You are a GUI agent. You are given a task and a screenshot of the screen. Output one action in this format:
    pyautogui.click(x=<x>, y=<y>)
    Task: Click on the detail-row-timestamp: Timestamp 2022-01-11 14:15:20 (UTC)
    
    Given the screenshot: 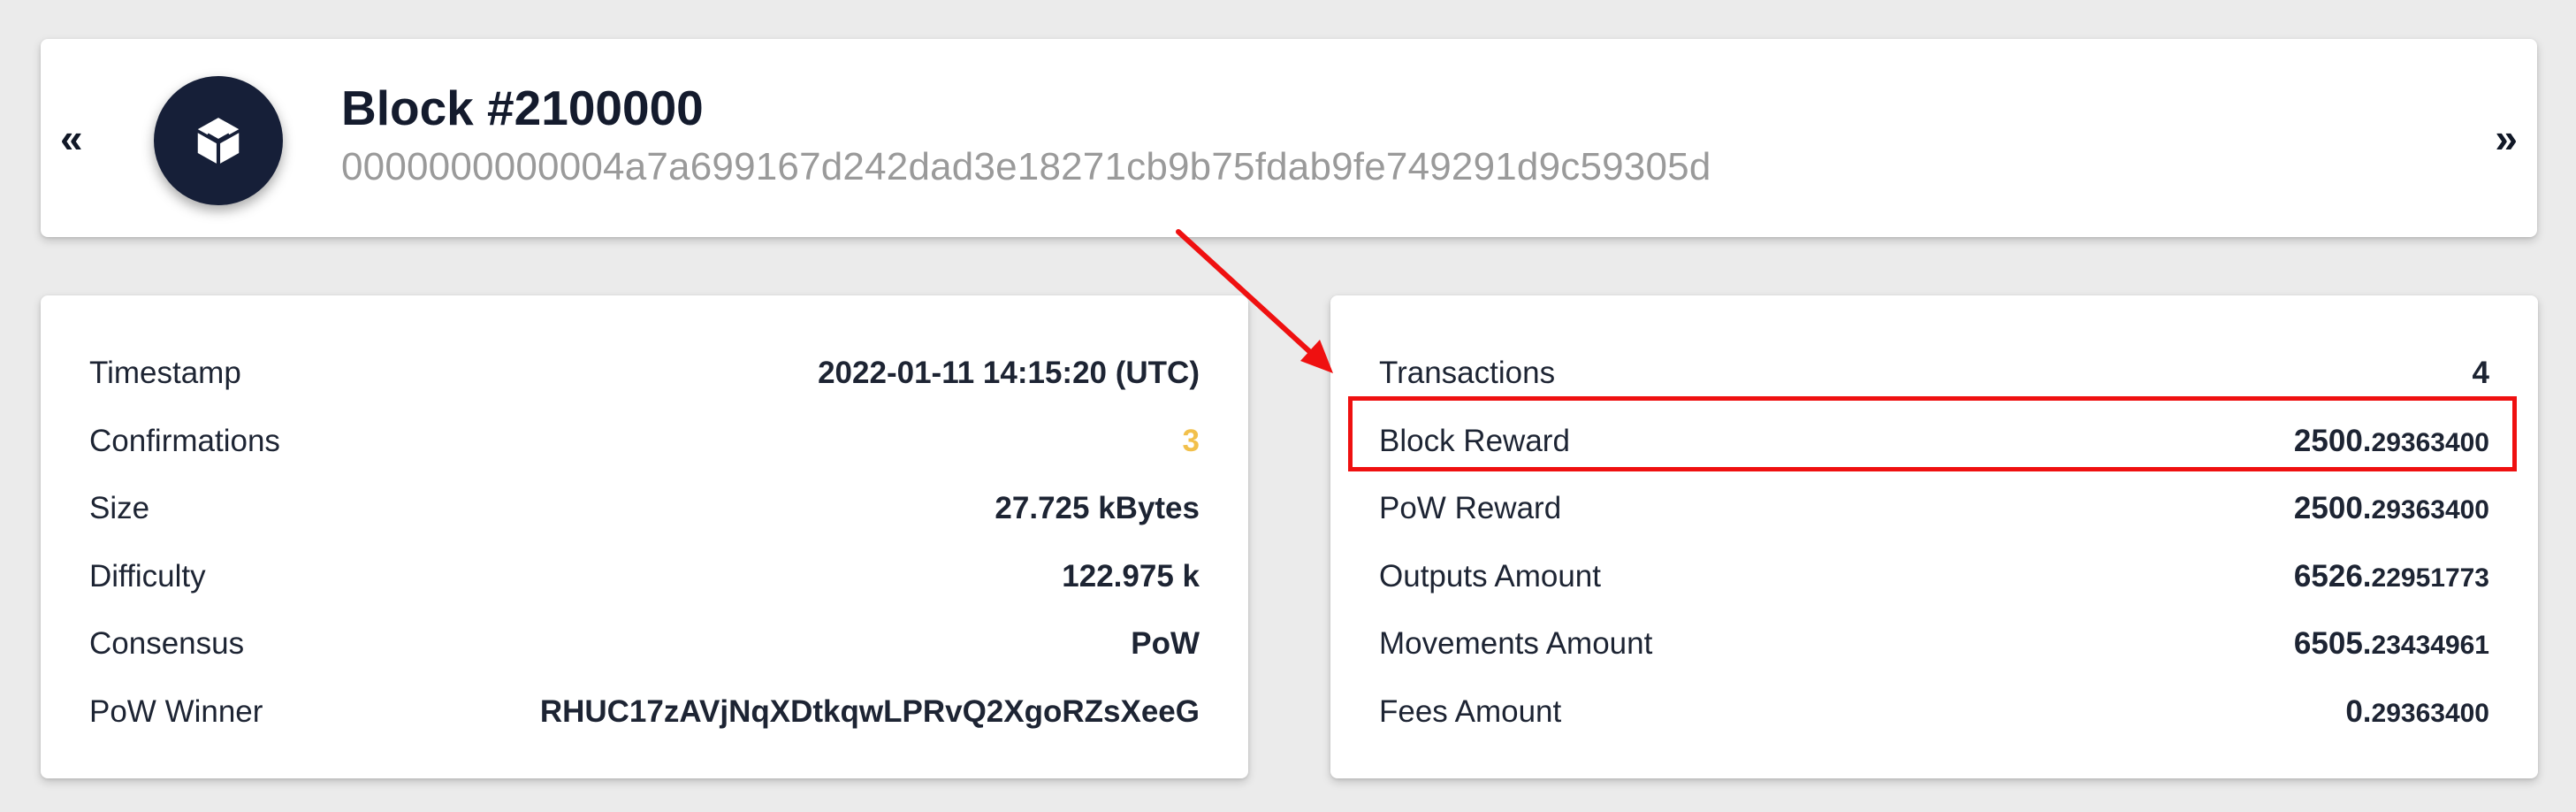 What is the action you would take?
    pyautogui.click(x=644, y=374)
    